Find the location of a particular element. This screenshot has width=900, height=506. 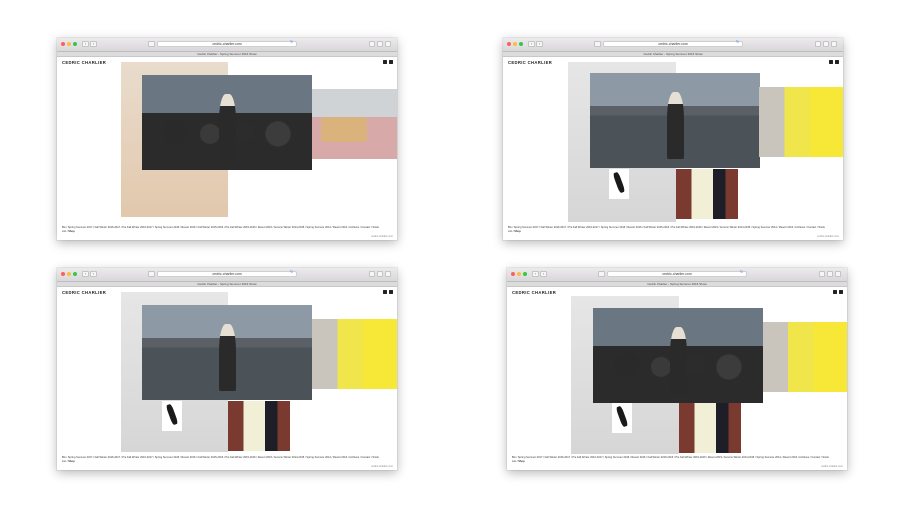

photo-bag is located at coordinates (354, 124).